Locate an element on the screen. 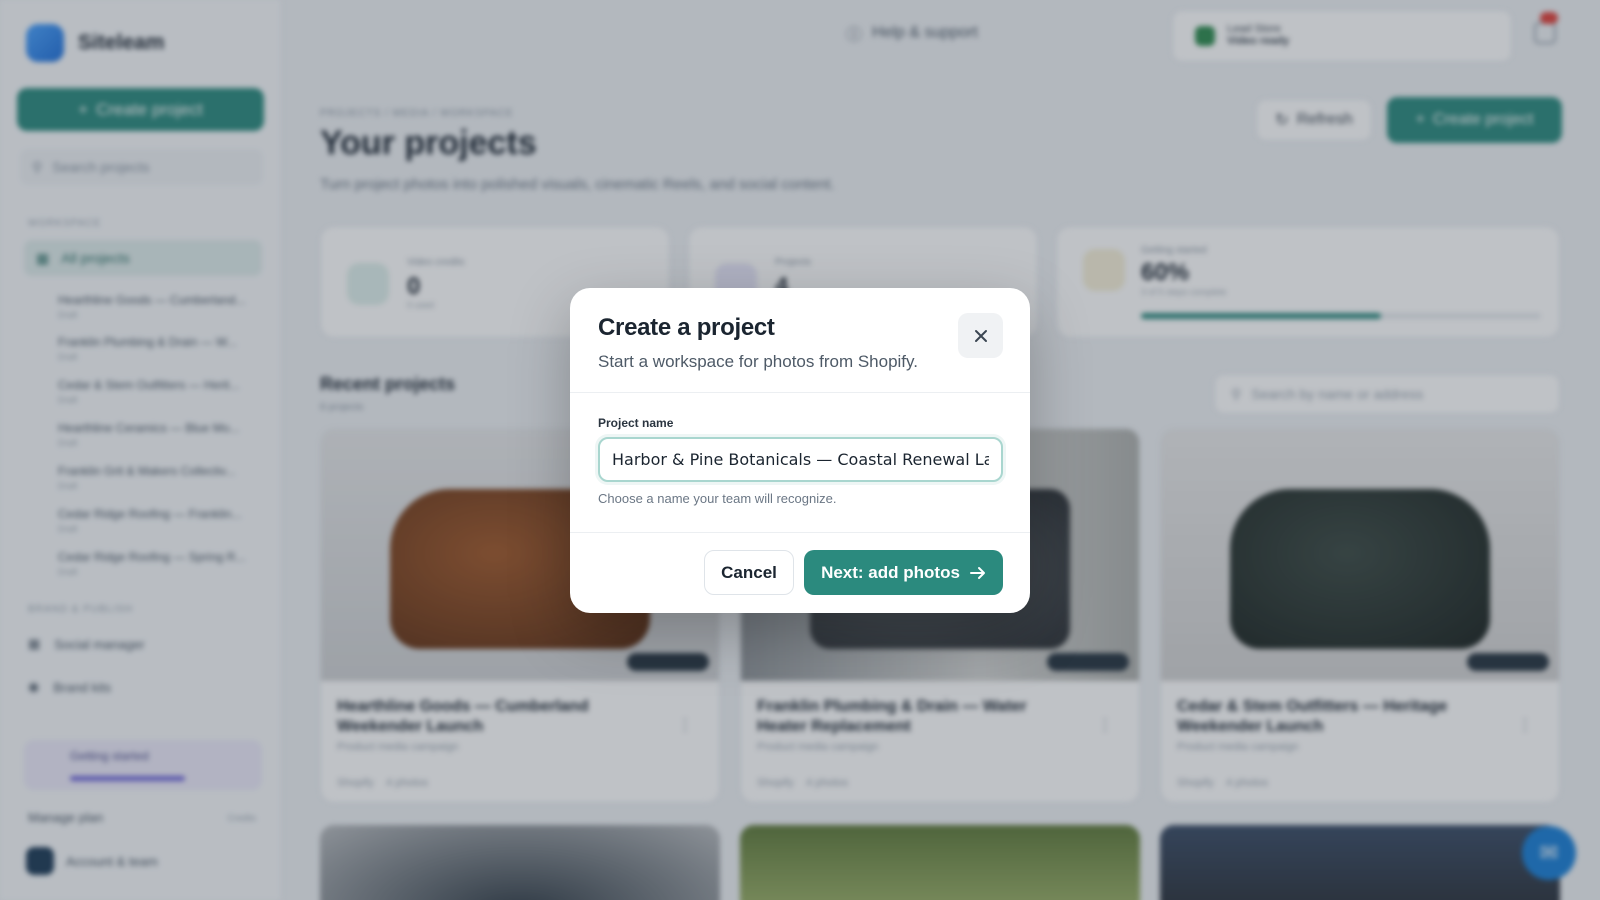 The image size is (1600, 900). next-add-photos-button: Next: add photos is located at coordinates (903, 572).